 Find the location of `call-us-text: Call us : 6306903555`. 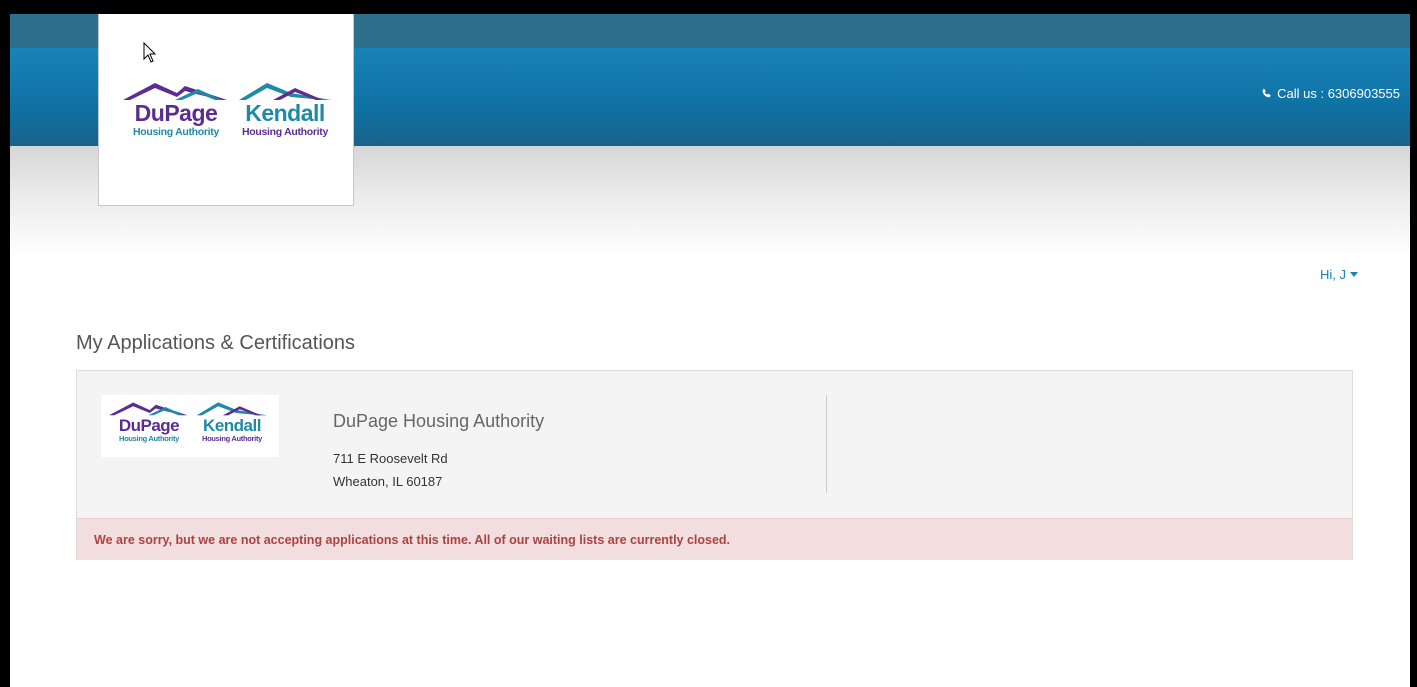

call-us-text: Call us : 6306903555 is located at coordinates (1338, 93).